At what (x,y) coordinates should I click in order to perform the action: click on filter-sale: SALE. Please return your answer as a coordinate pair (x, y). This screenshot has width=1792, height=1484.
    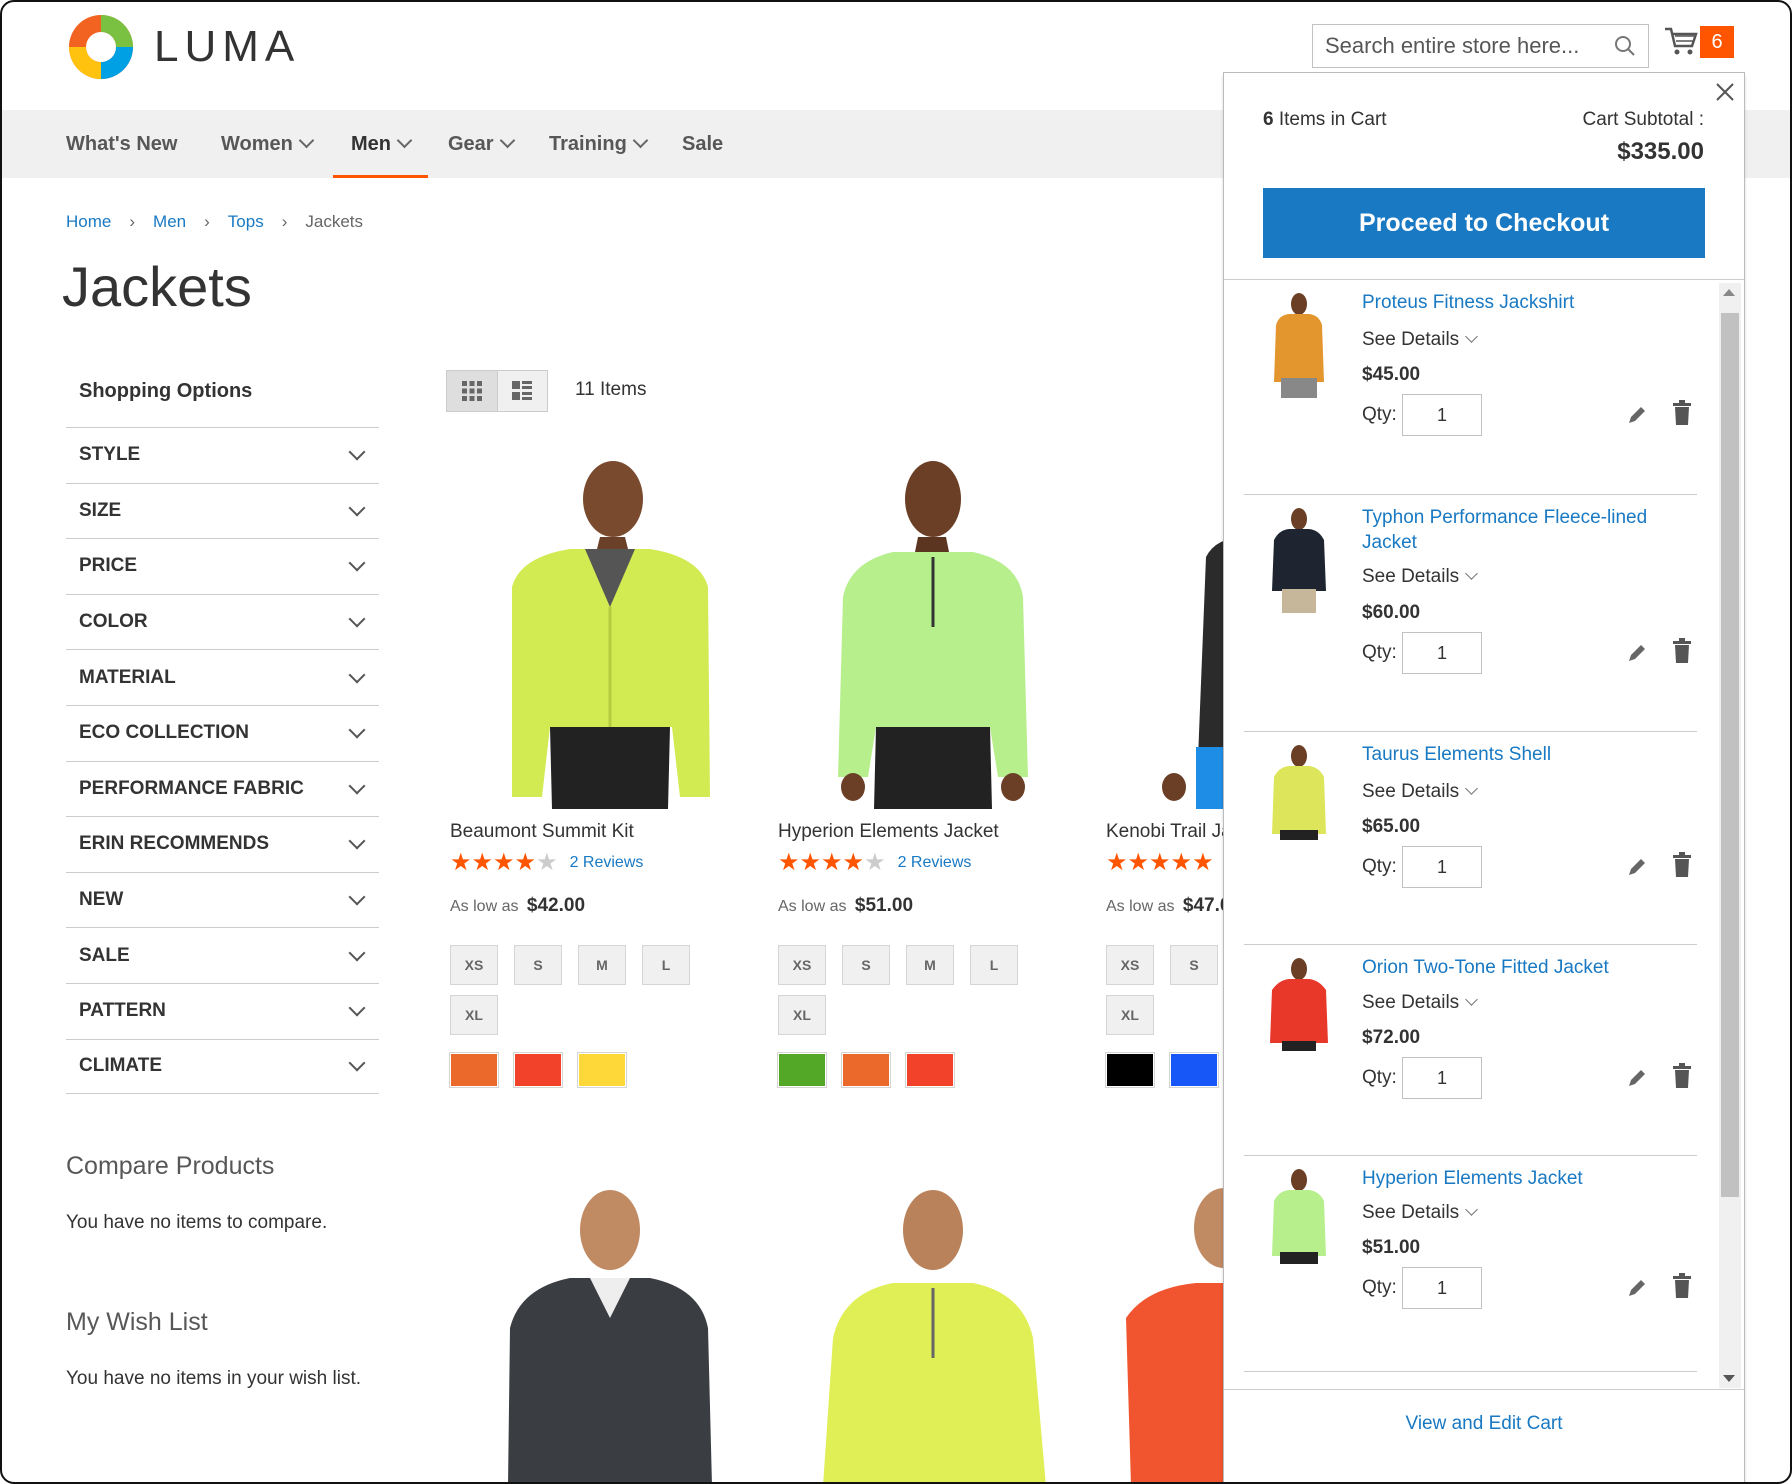
    Looking at the image, I should click on (222, 955).